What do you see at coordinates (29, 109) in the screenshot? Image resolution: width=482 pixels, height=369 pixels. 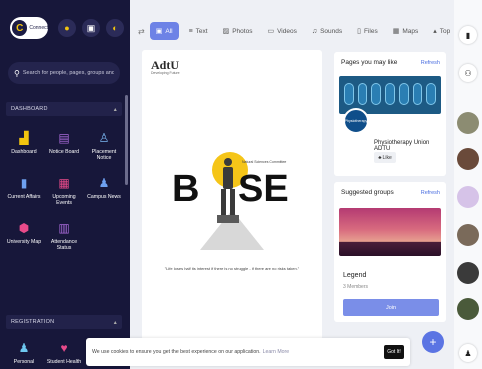 I see `section-dashboard-label: DASHBOARD` at bounding box center [29, 109].